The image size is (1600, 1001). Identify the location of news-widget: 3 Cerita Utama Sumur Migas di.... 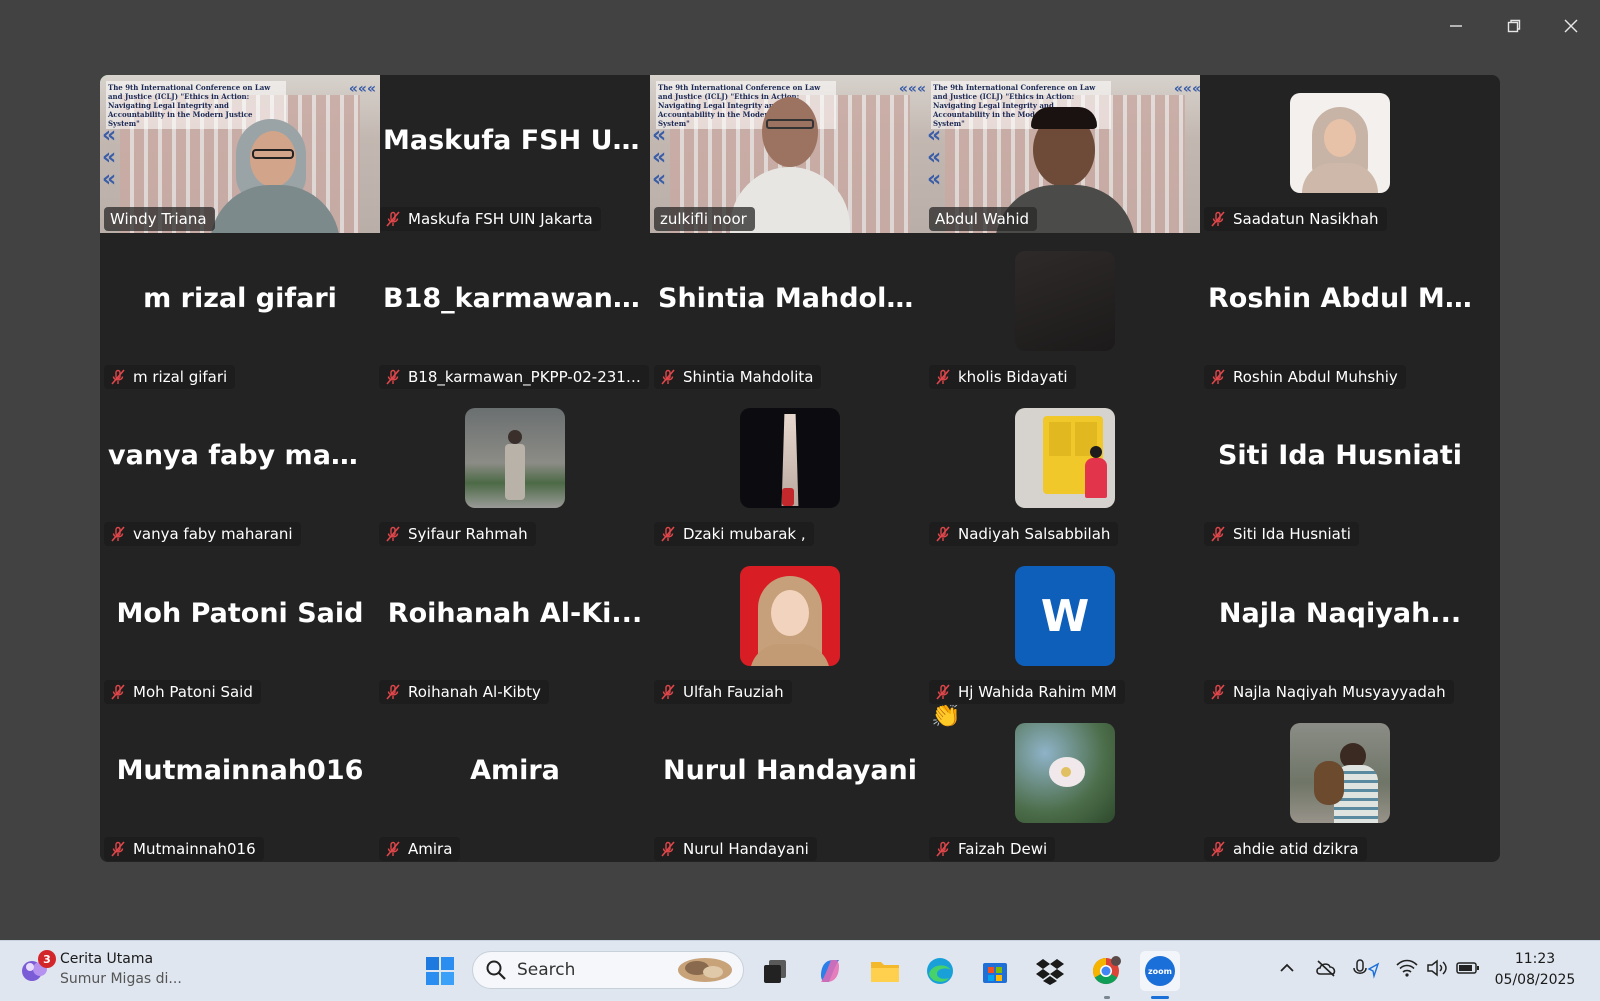
(101, 969).